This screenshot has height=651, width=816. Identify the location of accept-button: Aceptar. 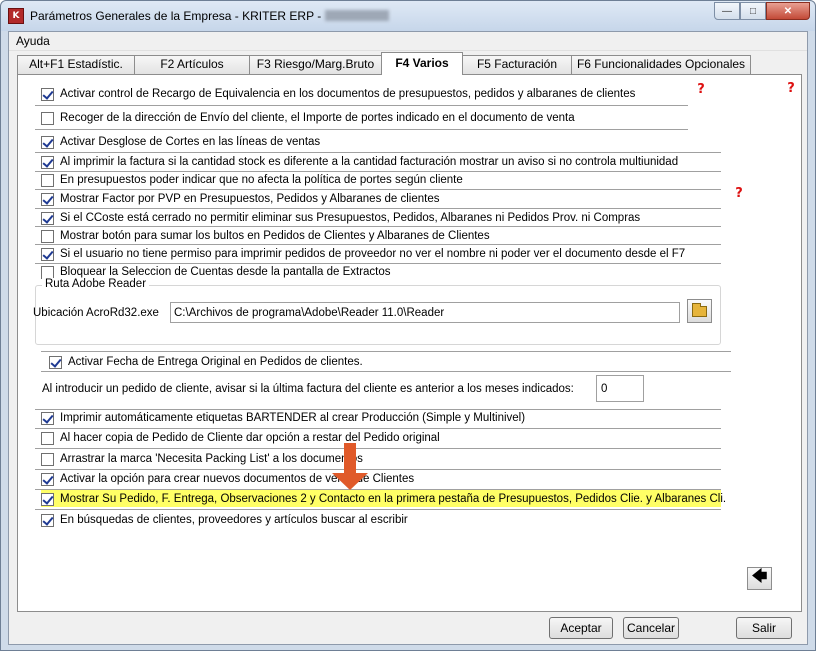
(581, 628).